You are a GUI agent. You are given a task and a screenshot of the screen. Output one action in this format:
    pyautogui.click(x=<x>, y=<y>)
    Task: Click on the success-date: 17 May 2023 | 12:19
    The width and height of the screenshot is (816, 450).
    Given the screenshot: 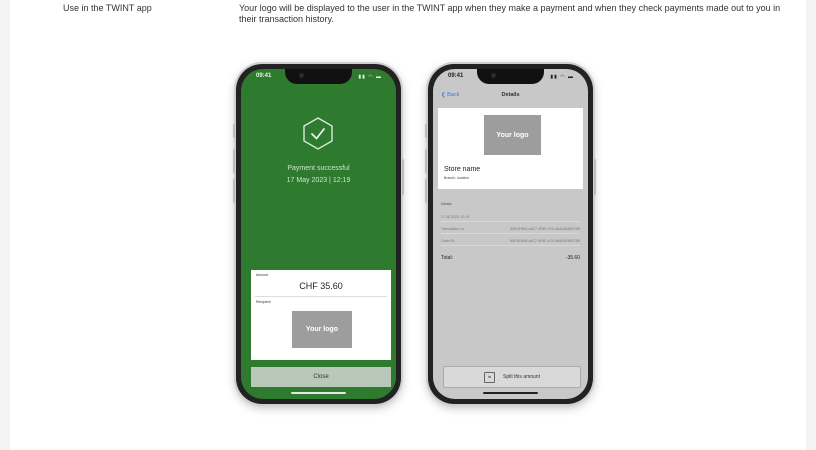 What is the action you would take?
    pyautogui.click(x=318, y=180)
    